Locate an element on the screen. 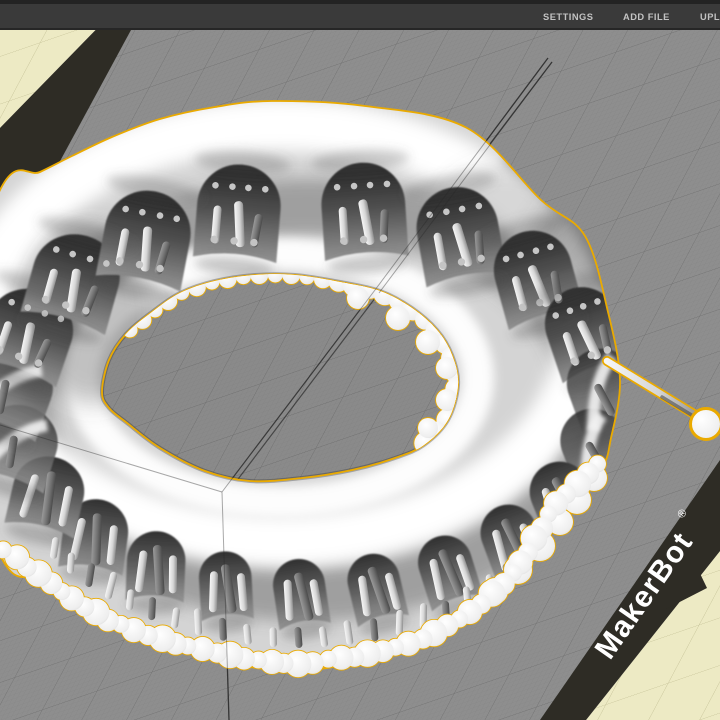  svg-text: UPLO is located at coordinates (710, 17).